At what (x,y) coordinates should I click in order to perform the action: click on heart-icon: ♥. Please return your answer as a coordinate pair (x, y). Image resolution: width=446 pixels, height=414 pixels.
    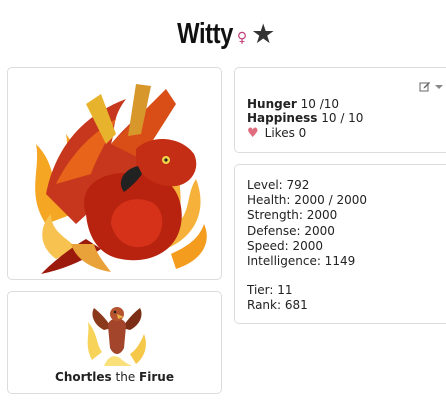
    Looking at the image, I should click on (253, 133).